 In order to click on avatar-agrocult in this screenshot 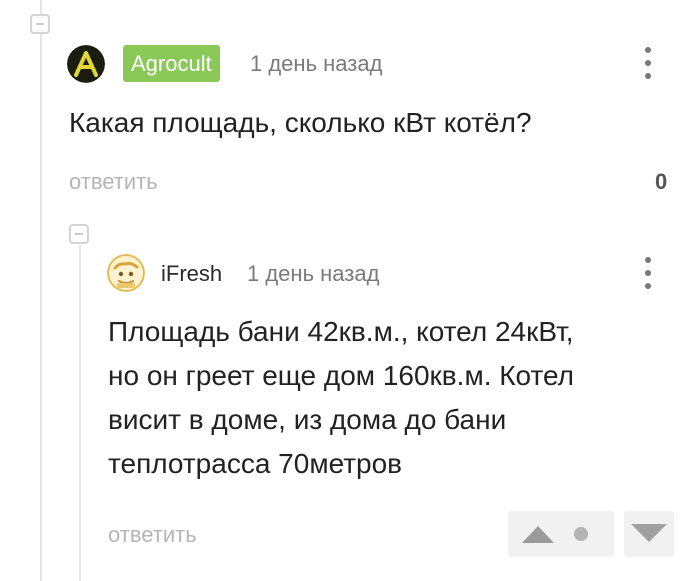, I will do `click(86, 64)`.